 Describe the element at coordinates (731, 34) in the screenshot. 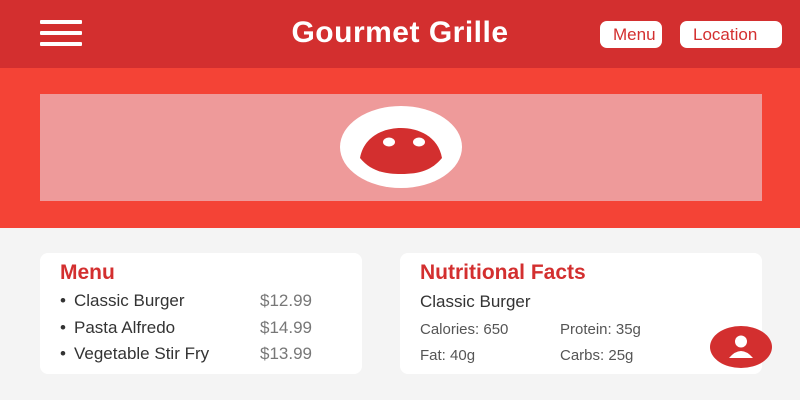

I see `nav-location-button: Location` at that location.